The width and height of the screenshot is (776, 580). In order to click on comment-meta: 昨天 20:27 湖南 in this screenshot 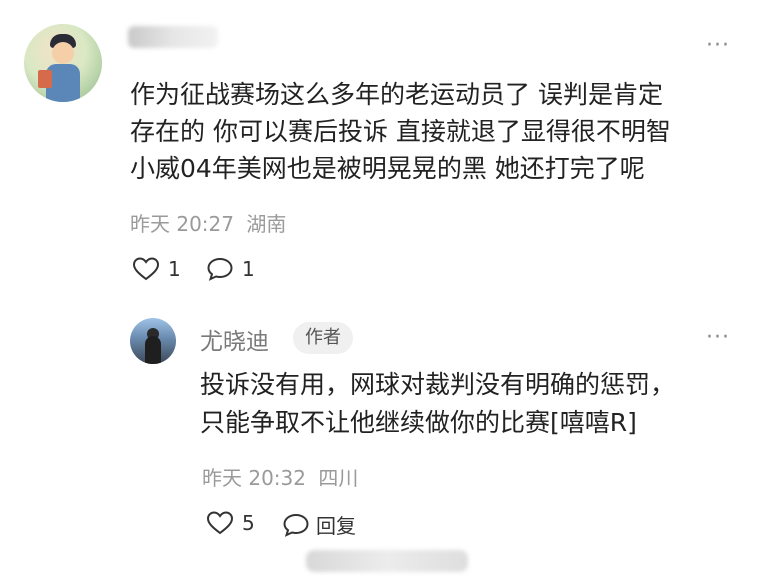, I will do `click(208, 222)`.